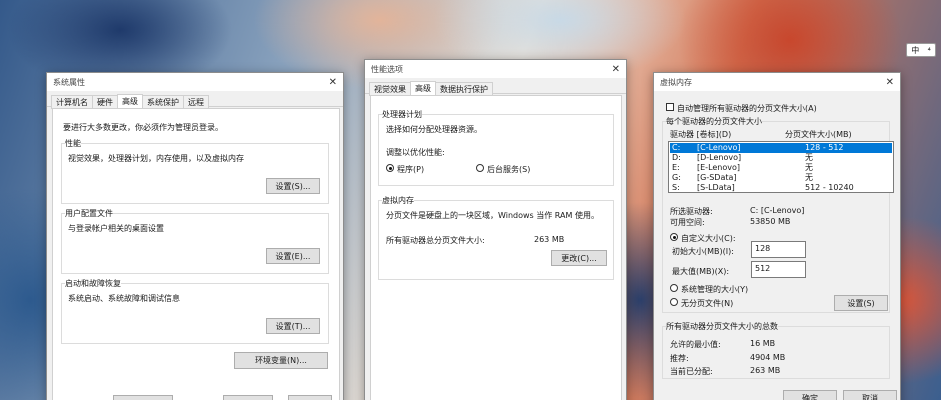 Image resolution: width=941 pixels, height=400 pixels. What do you see at coordinates (691, 211) in the screenshot?
I see `selected-drive-label: 所选驱动器:` at bounding box center [691, 211].